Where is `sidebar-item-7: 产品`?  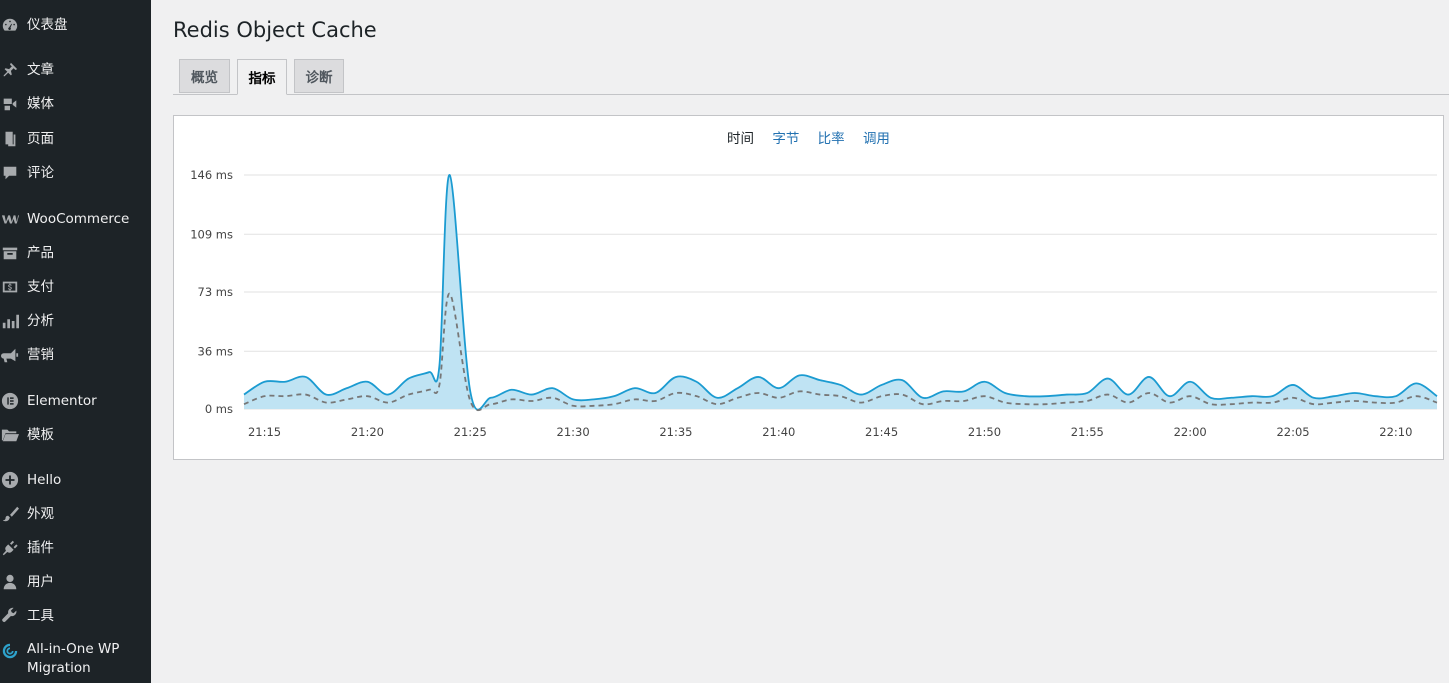
sidebar-item-7: 产品 is located at coordinates (75, 253).